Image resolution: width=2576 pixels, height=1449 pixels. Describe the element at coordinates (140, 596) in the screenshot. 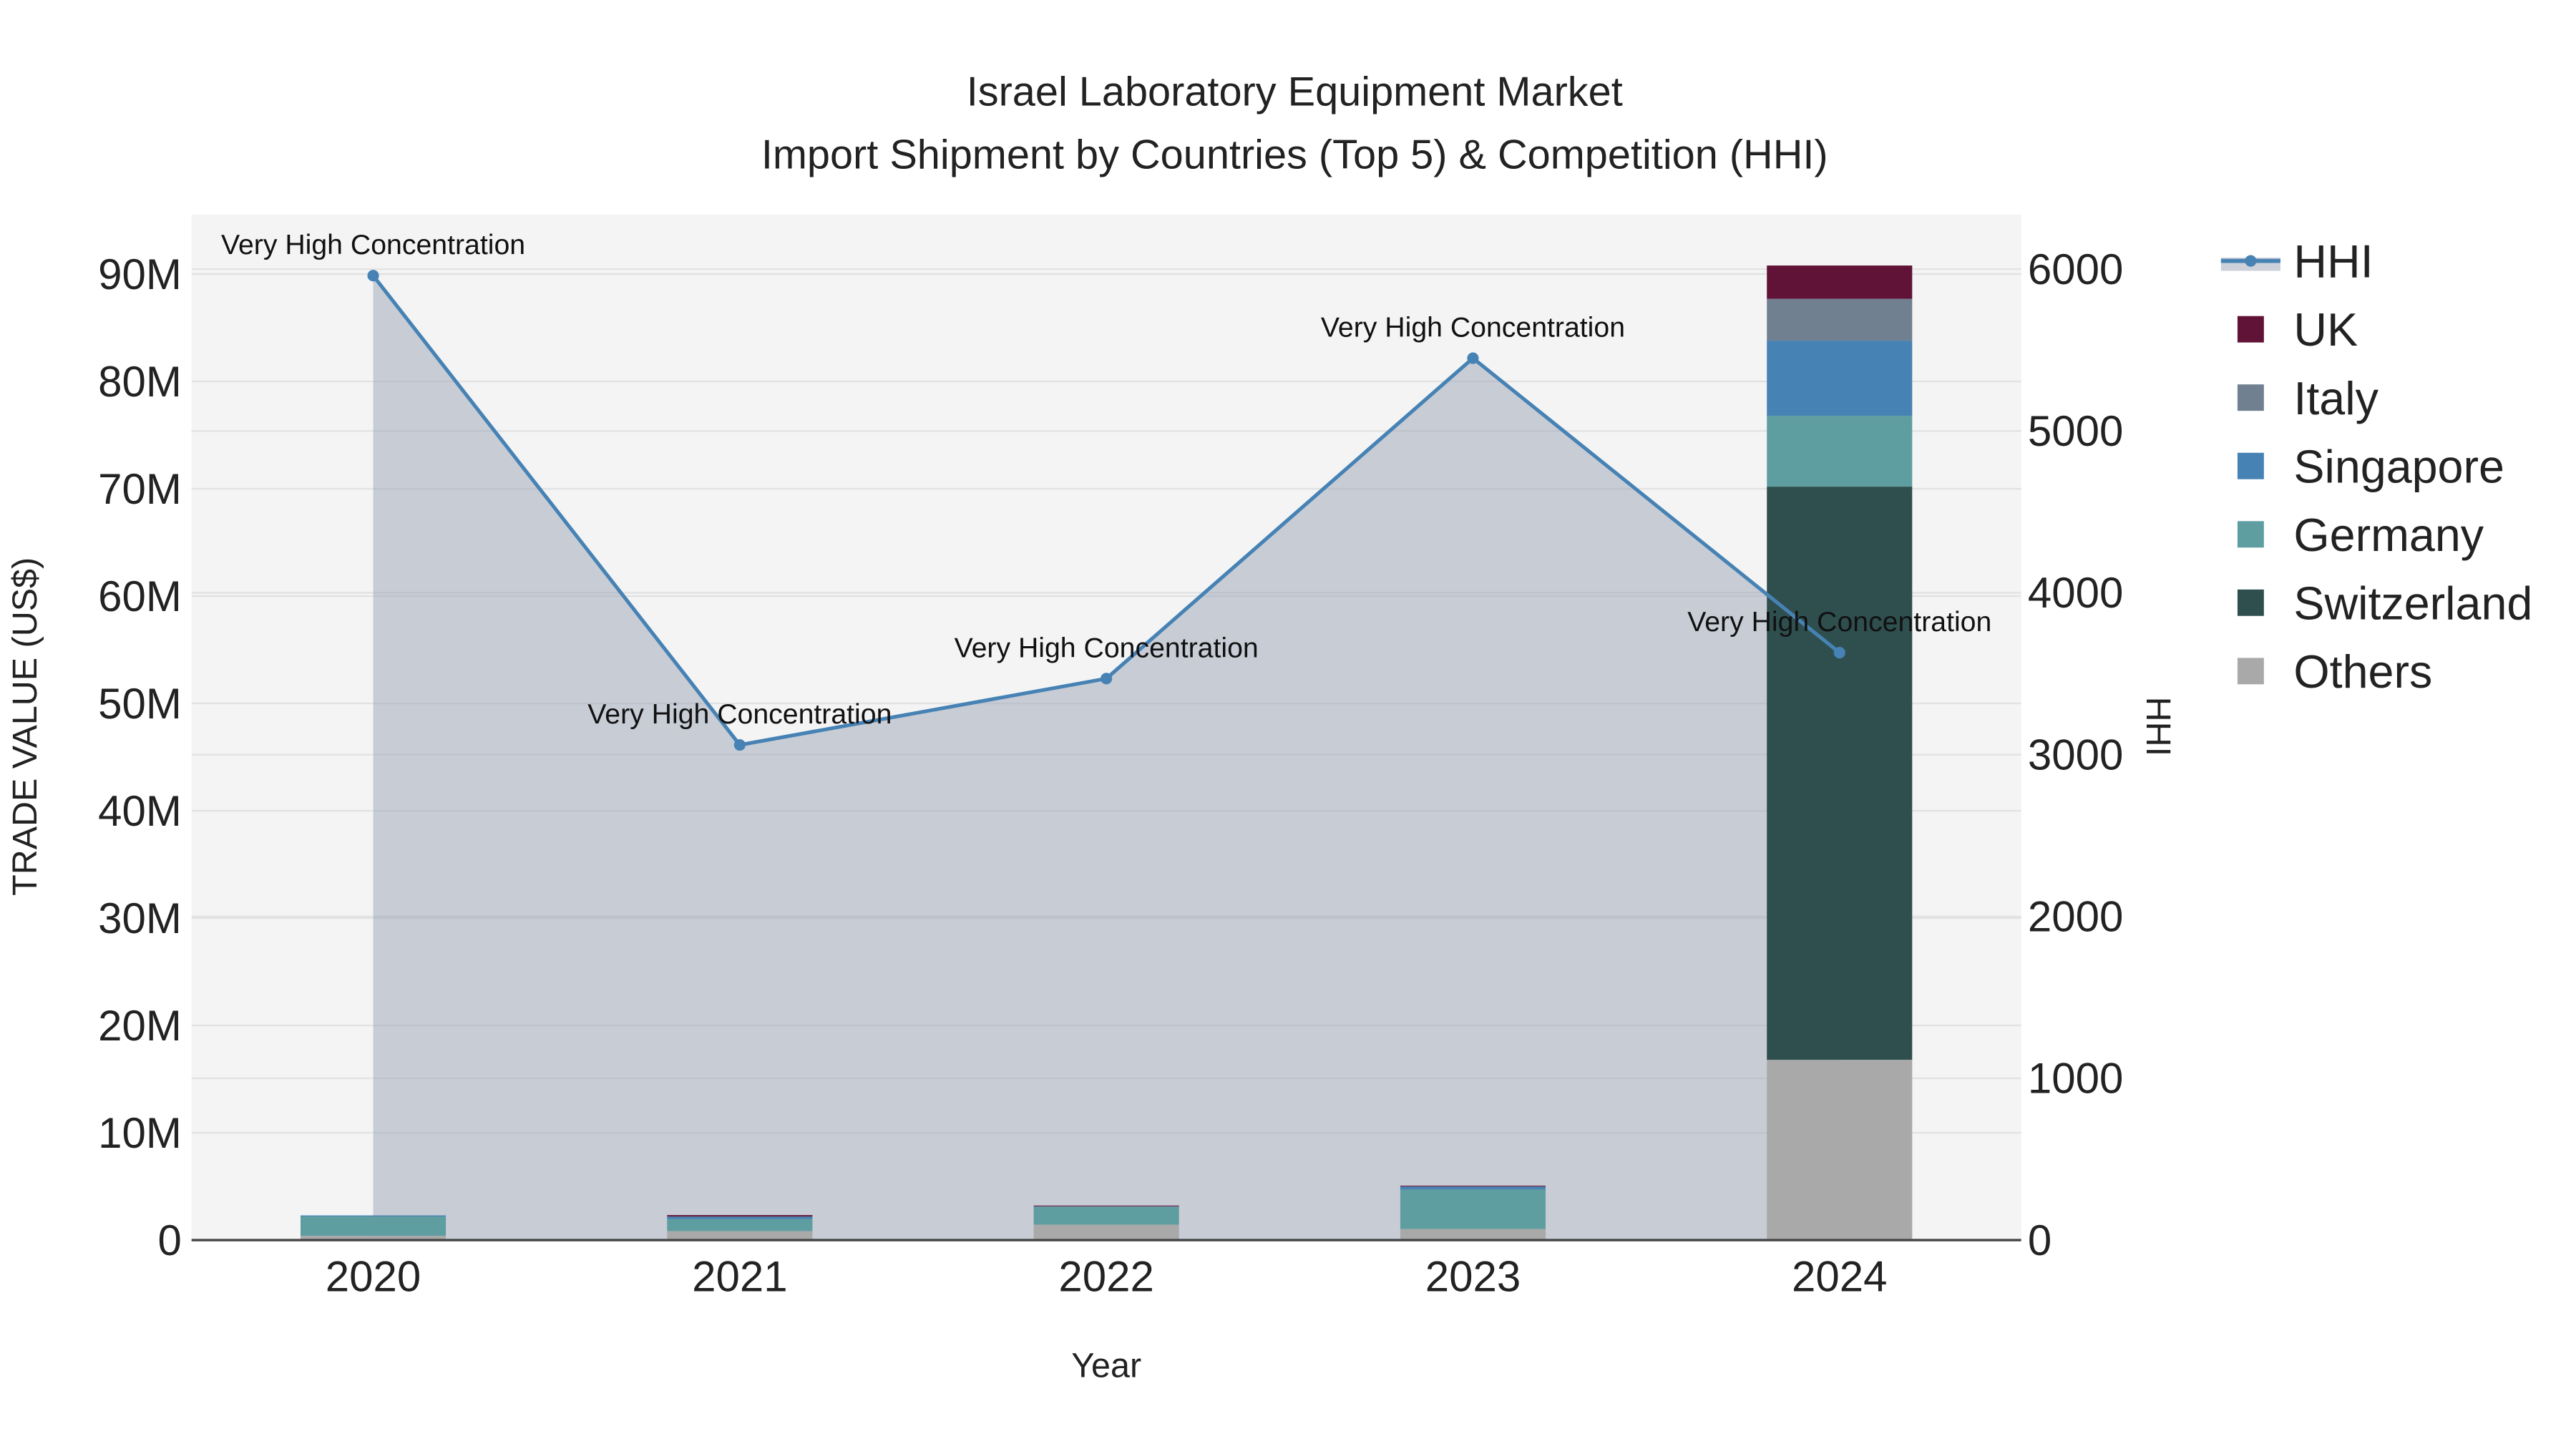

I see `y-tick-label: 60M` at that location.